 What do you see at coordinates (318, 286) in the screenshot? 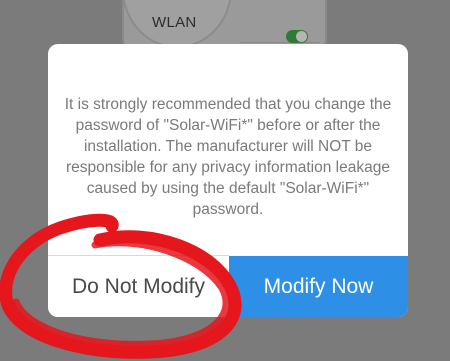
I see `modify-now-button: Modify Now` at bounding box center [318, 286].